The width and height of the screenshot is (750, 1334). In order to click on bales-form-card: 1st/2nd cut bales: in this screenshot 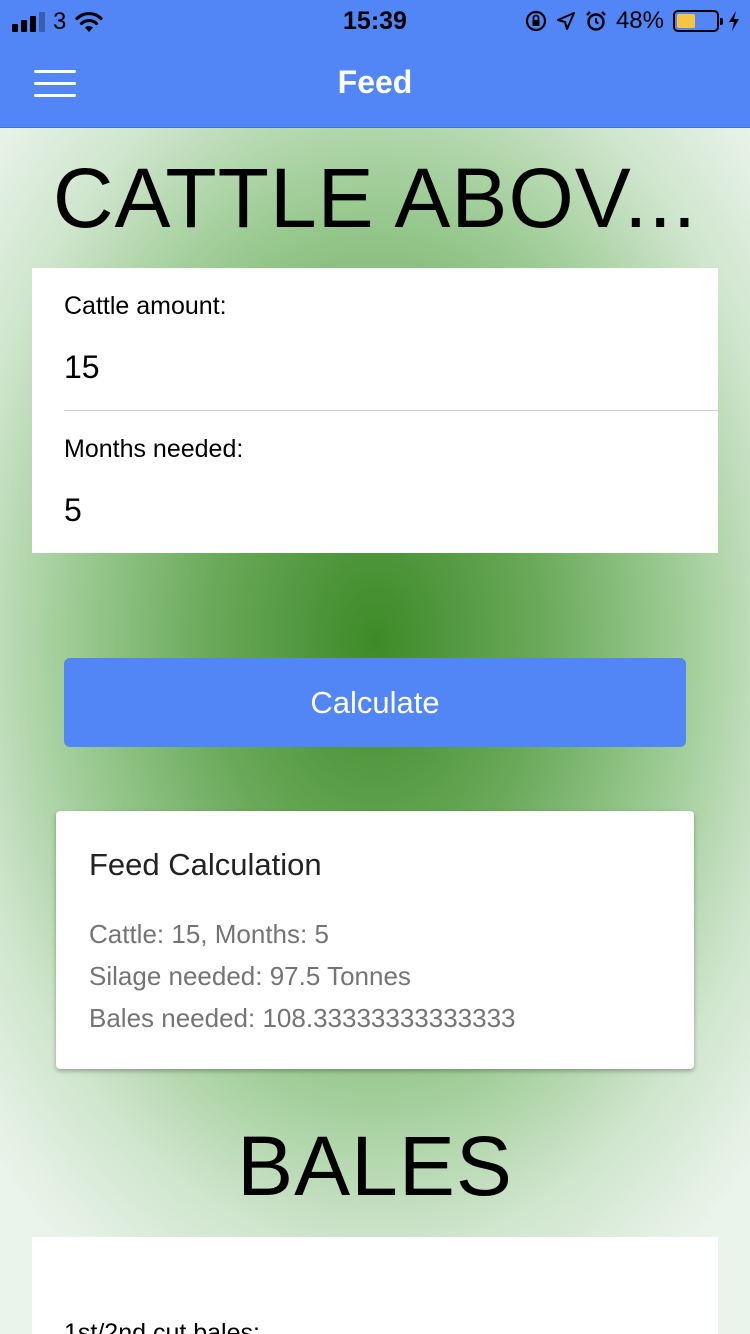, I will do `click(375, 1285)`.